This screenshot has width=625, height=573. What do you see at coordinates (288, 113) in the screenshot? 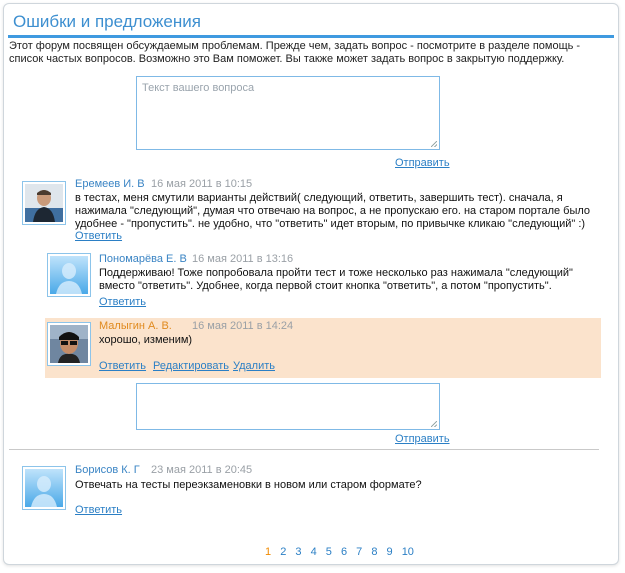
I see `question-textarea: Текст вашего вопроса` at bounding box center [288, 113].